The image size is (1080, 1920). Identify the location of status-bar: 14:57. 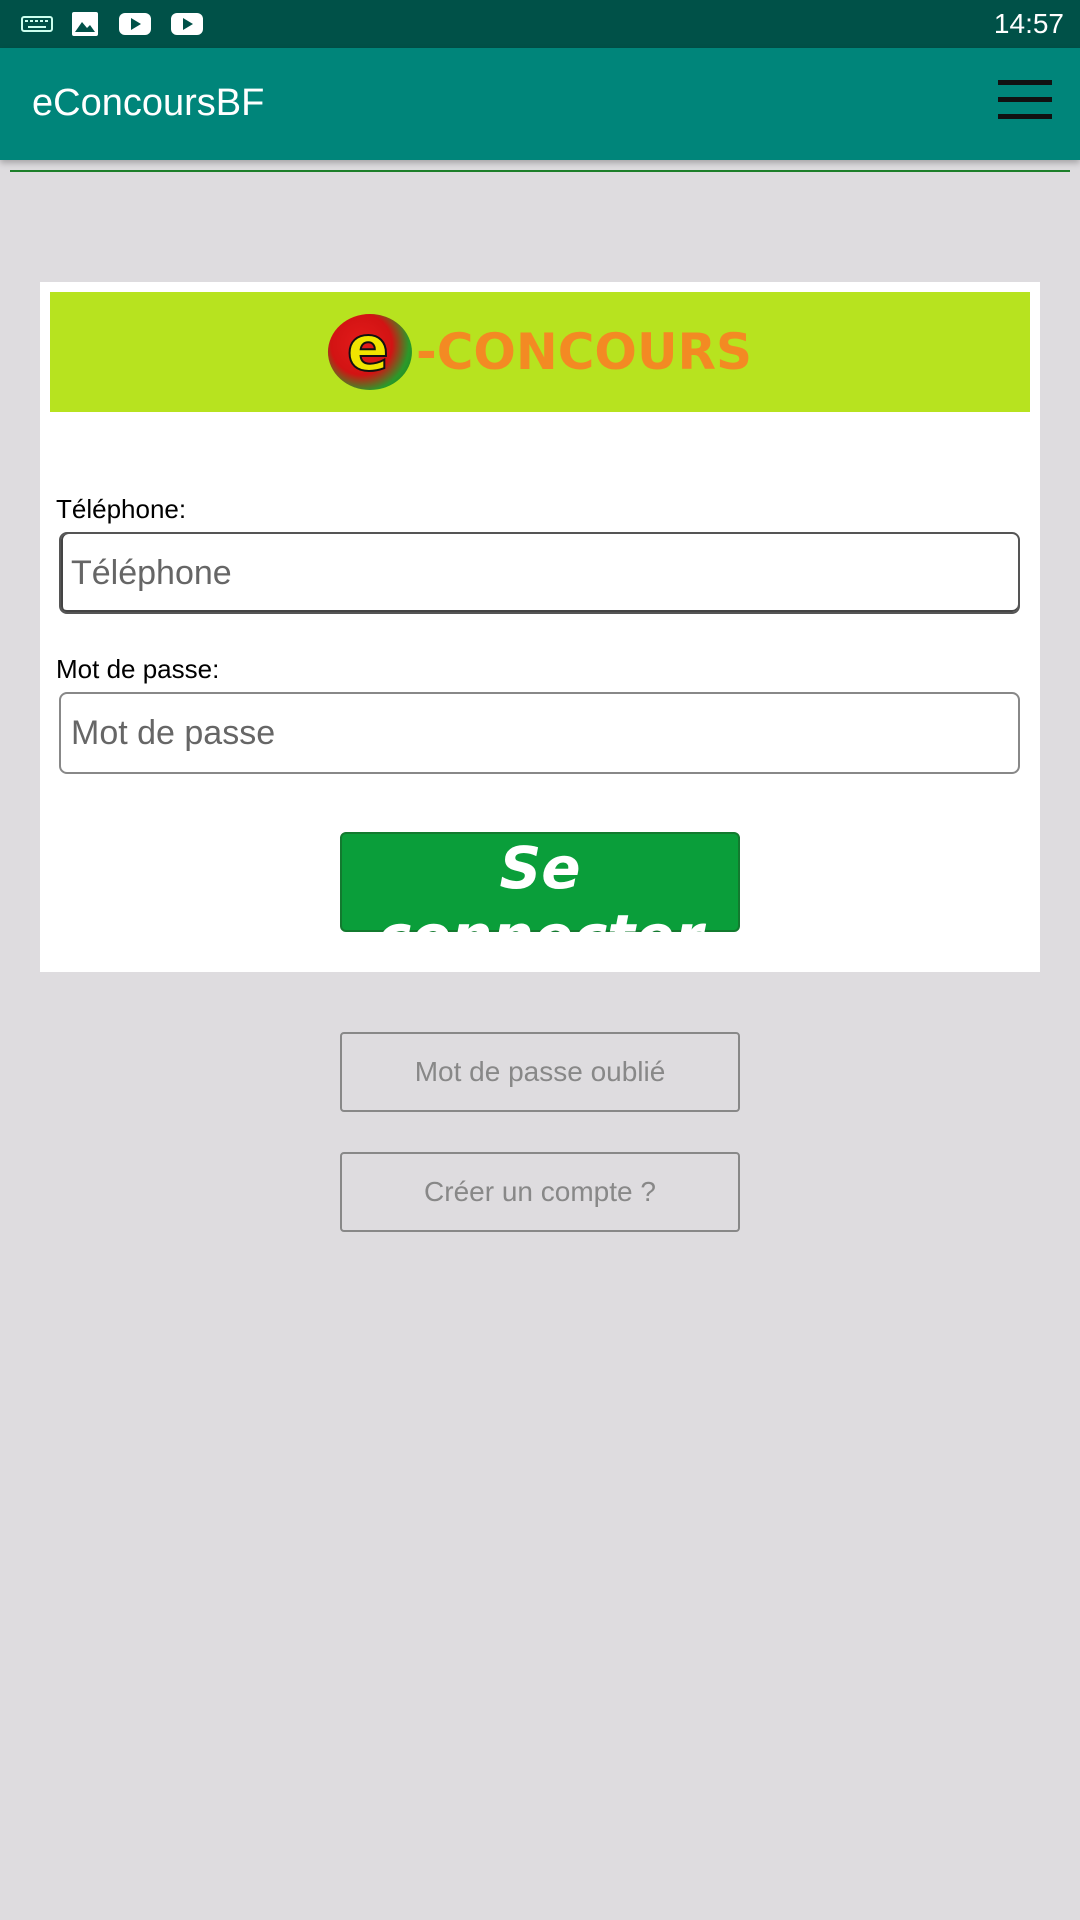
(540, 24).